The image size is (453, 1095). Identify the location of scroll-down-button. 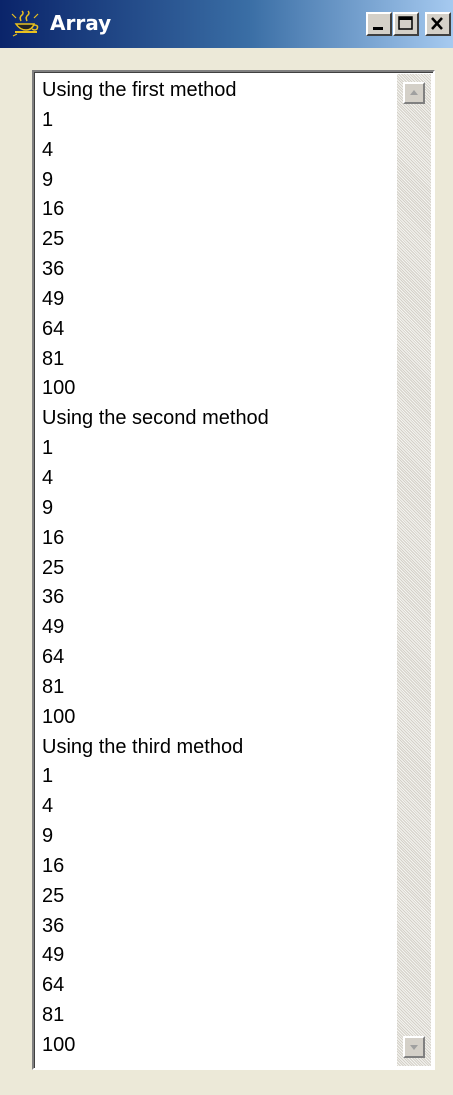
(414, 1047).